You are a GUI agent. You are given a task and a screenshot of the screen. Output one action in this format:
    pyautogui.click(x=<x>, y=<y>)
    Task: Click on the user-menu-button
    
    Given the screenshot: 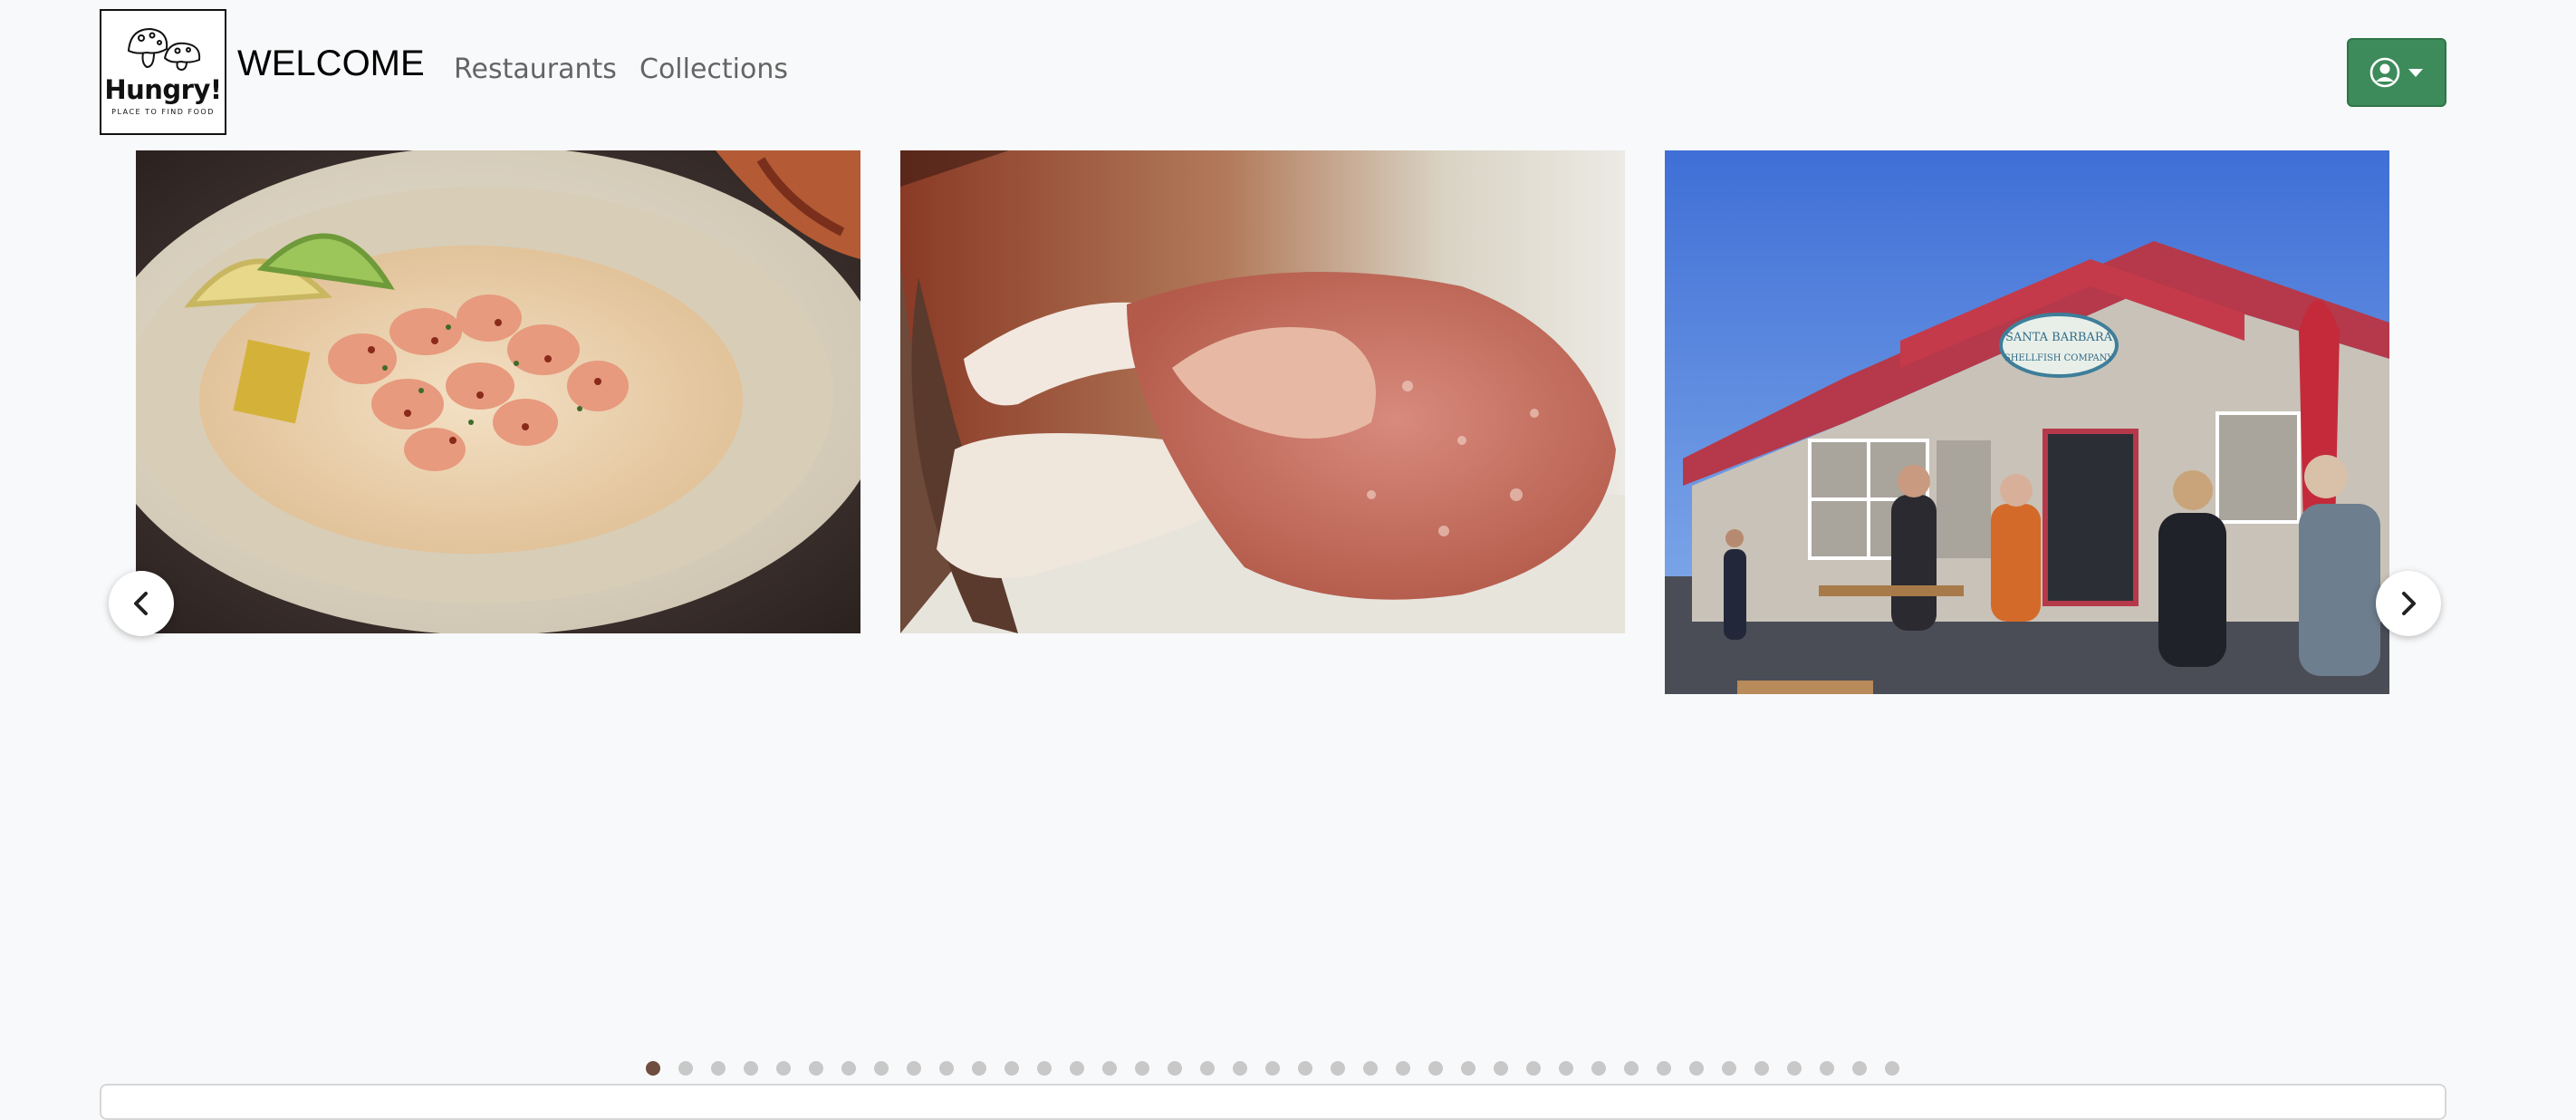 What is the action you would take?
    pyautogui.click(x=2396, y=73)
    